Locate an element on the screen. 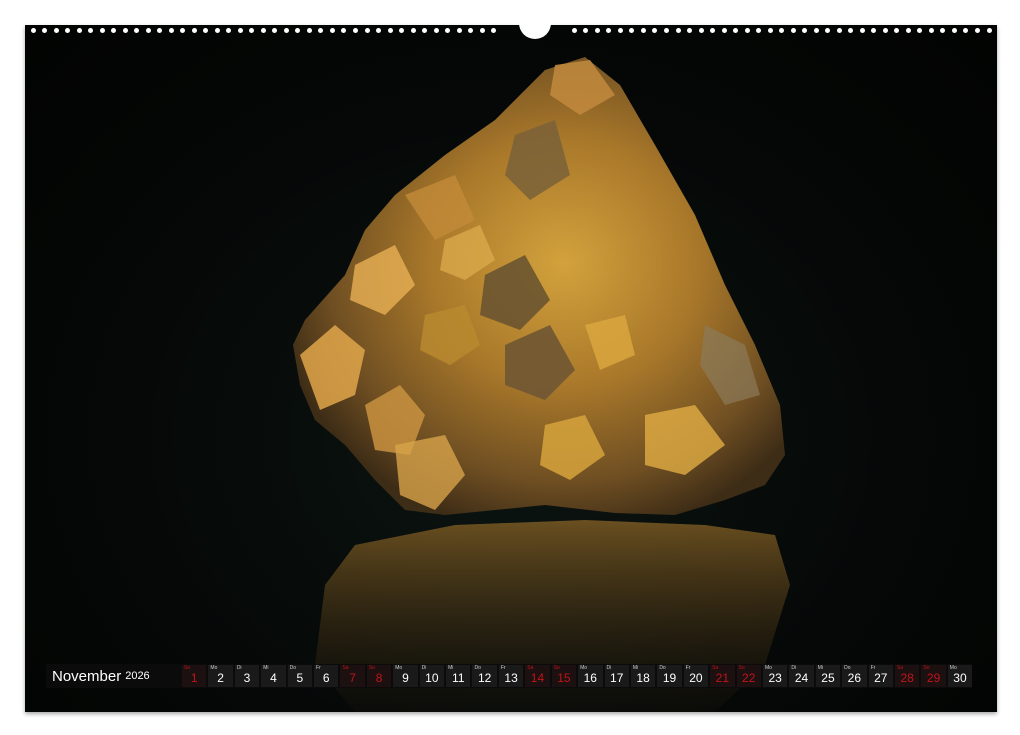 Image resolution: width=1020 pixels, height=735 pixels. day-number: 9 is located at coordinates (405, 678).